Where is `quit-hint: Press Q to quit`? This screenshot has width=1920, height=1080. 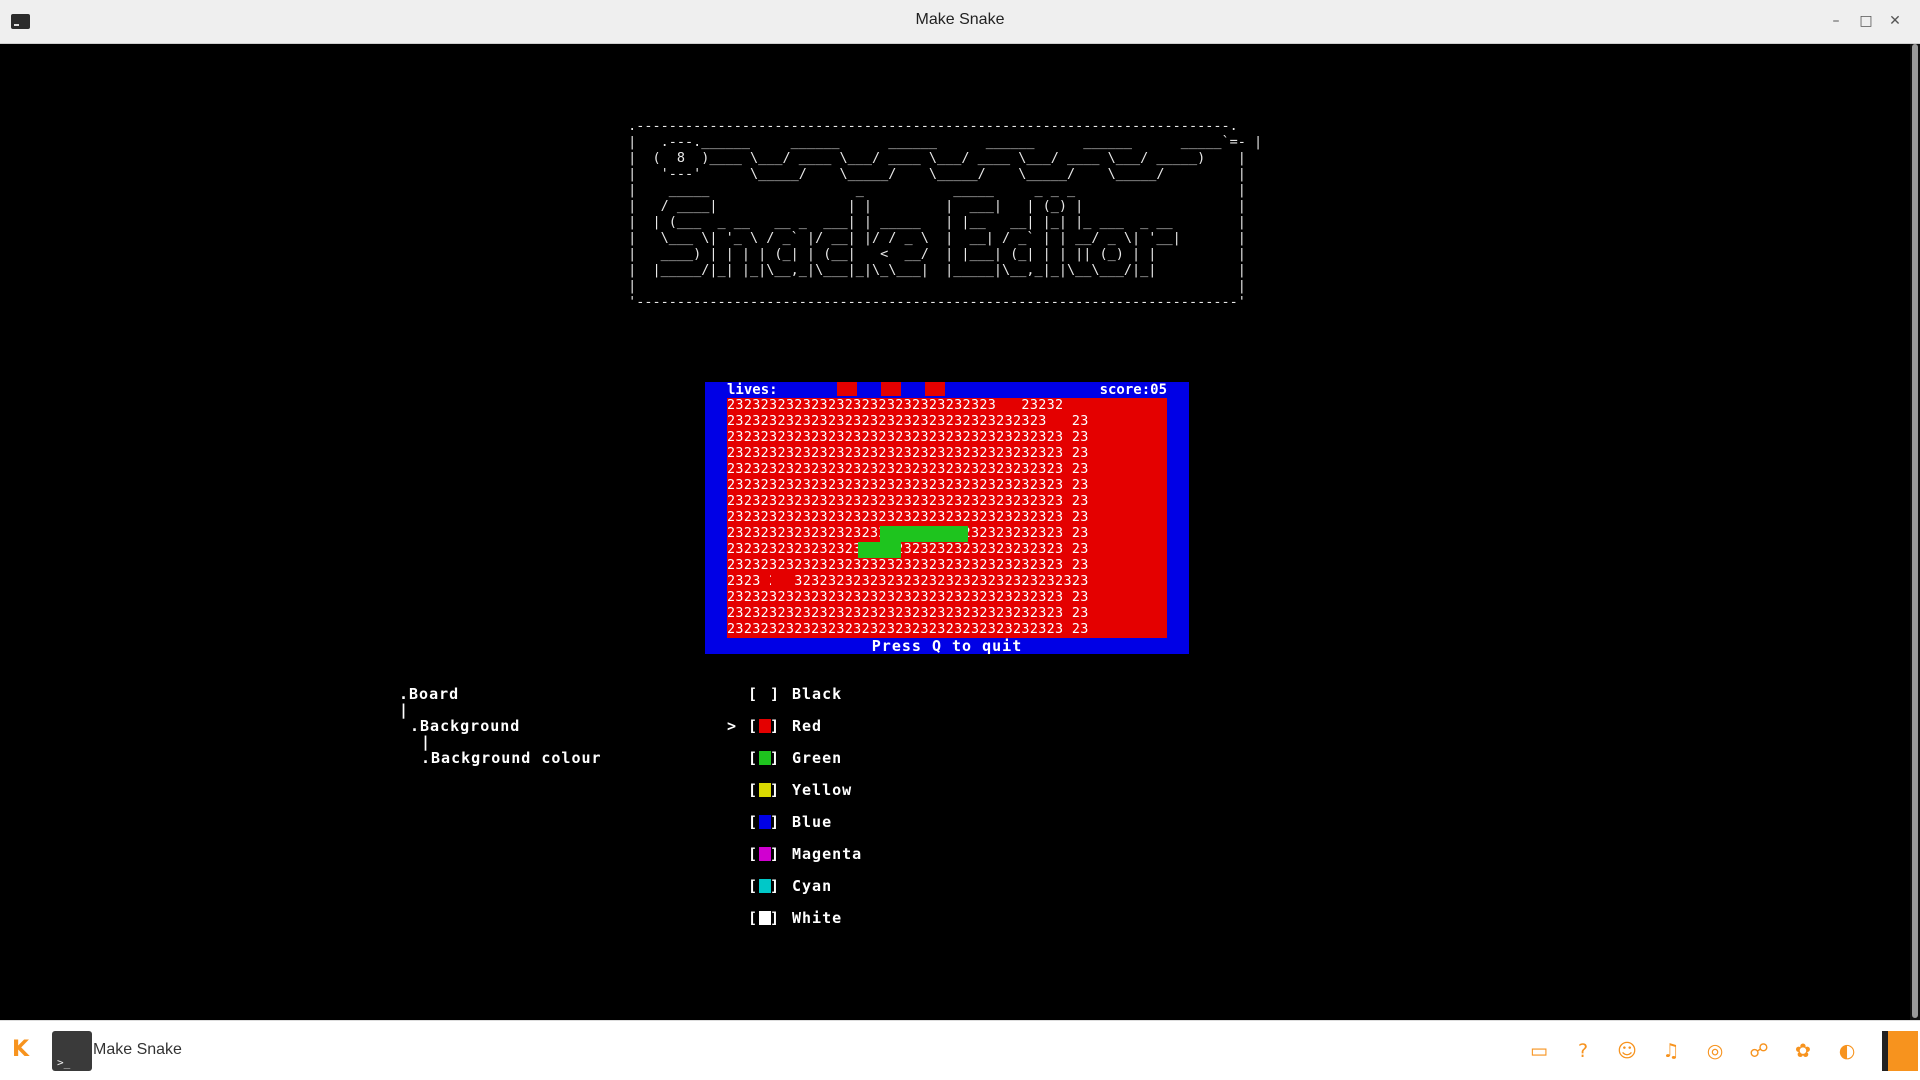
quit-hint: Press Q to quit is located at coordinates (947, 646).